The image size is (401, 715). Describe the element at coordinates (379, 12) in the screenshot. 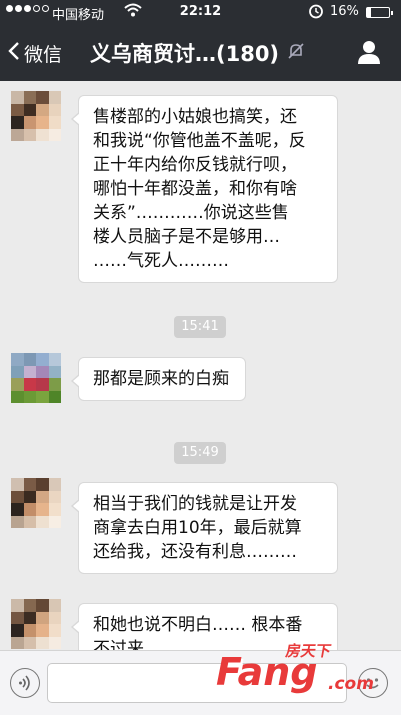

I see `battery-icon` at that location.